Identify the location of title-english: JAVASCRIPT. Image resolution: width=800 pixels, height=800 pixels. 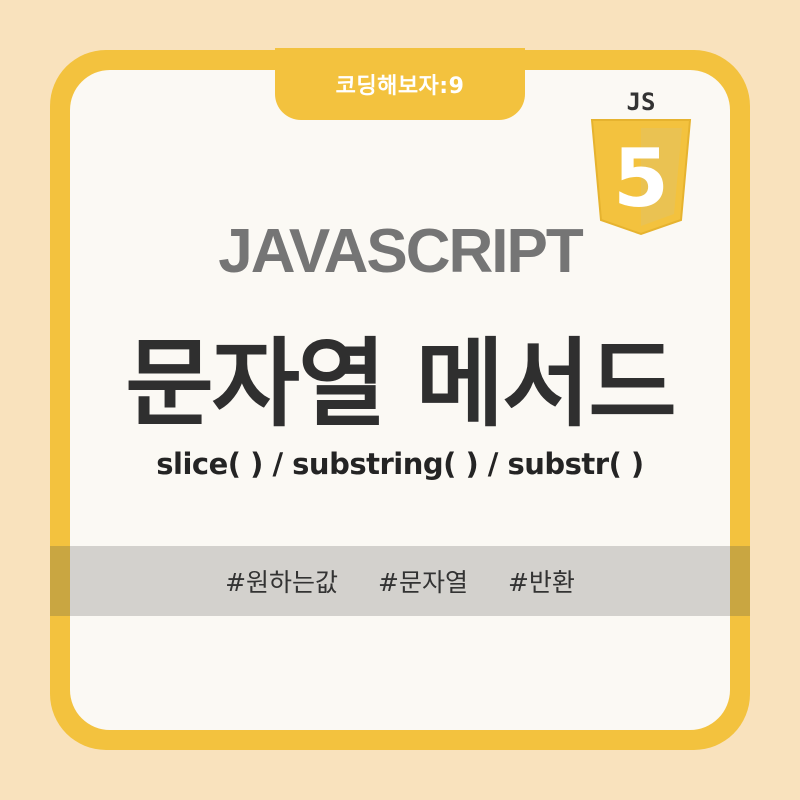
(401, 251).